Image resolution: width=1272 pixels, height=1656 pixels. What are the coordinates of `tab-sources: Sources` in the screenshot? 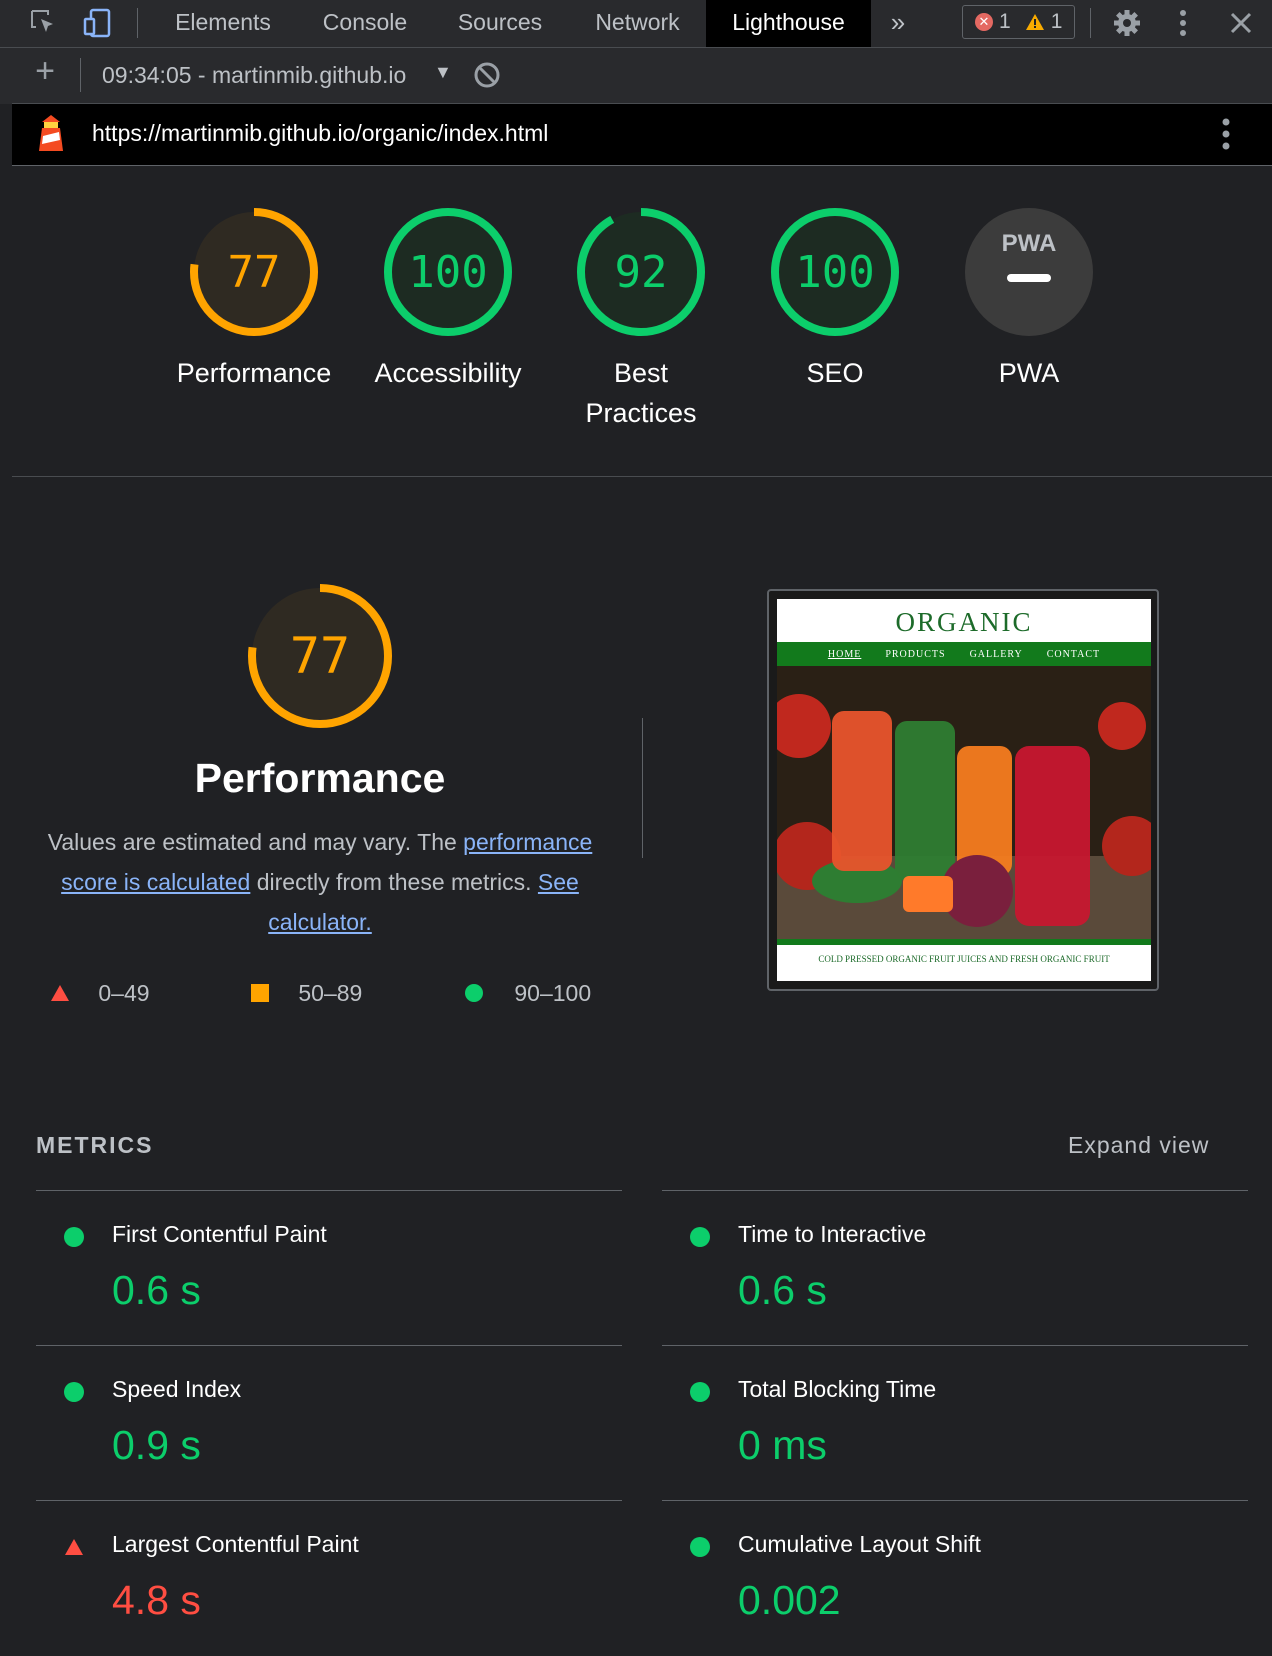 It's located at (500, 23).